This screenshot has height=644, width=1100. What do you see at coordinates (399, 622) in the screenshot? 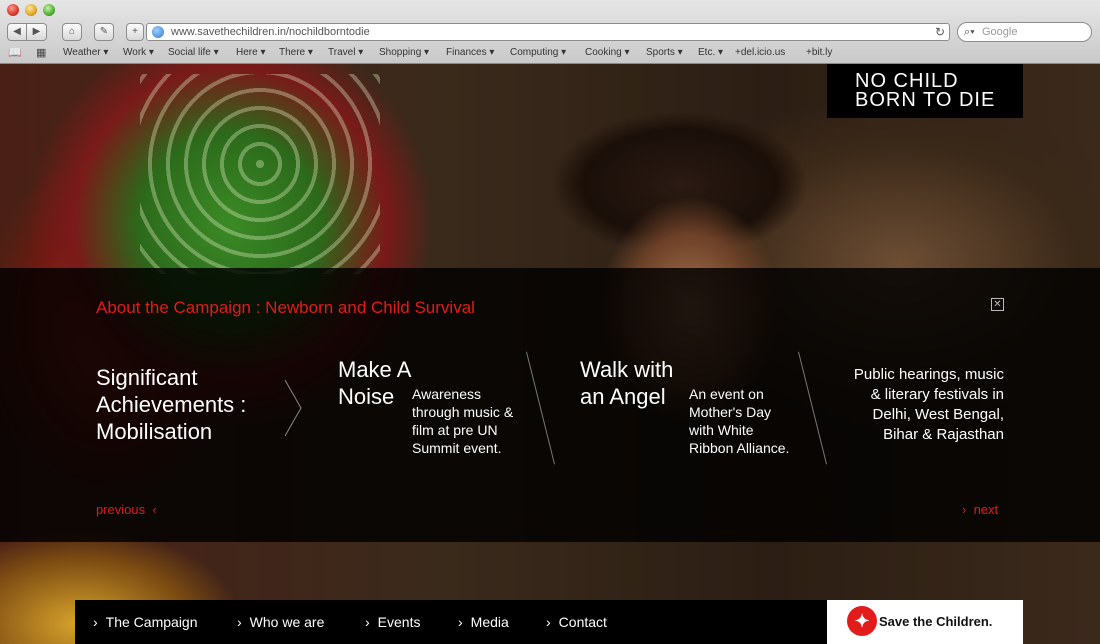
I see `nav-label: Events` at bounding box center [399, 622].